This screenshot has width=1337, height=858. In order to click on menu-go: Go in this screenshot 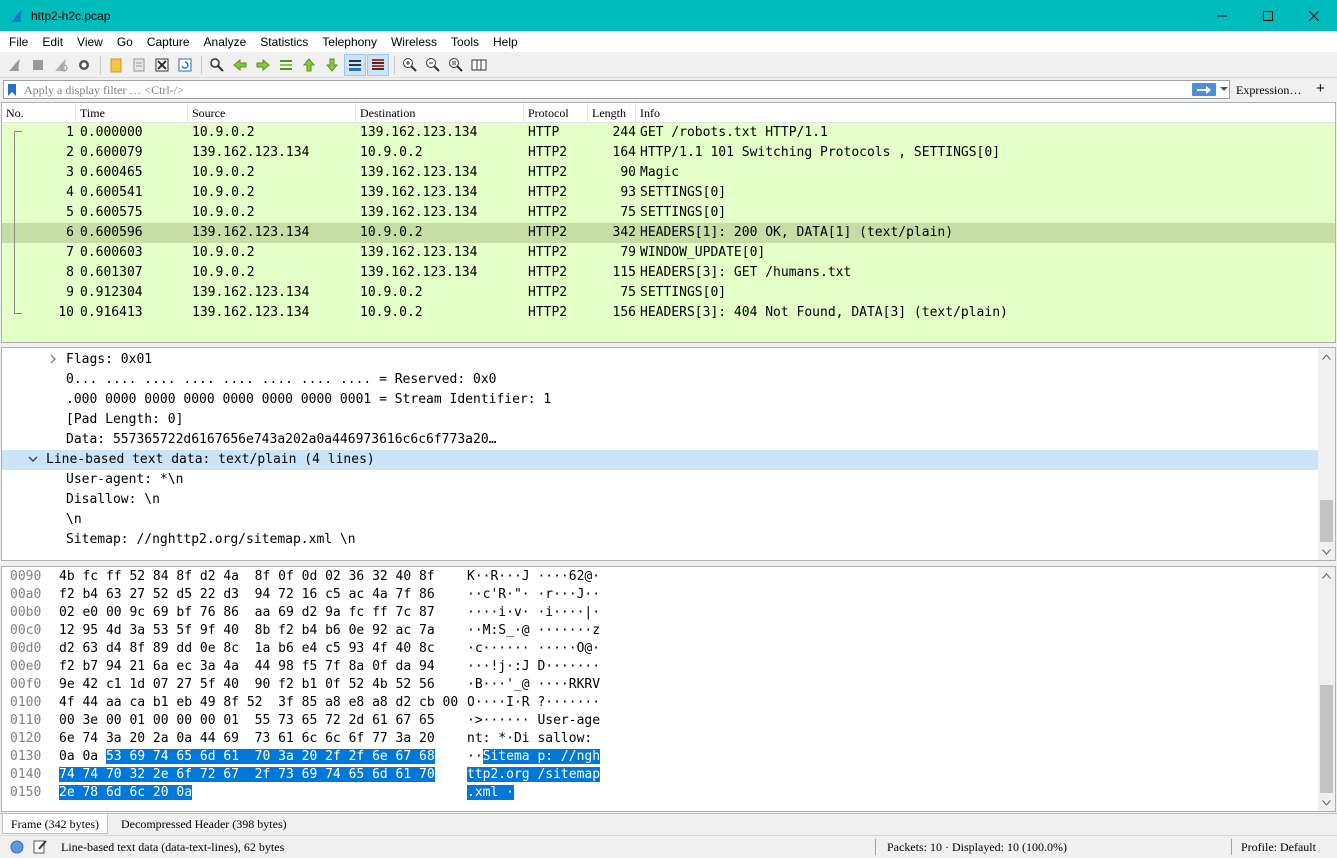, I will do `click(125, 42)`.